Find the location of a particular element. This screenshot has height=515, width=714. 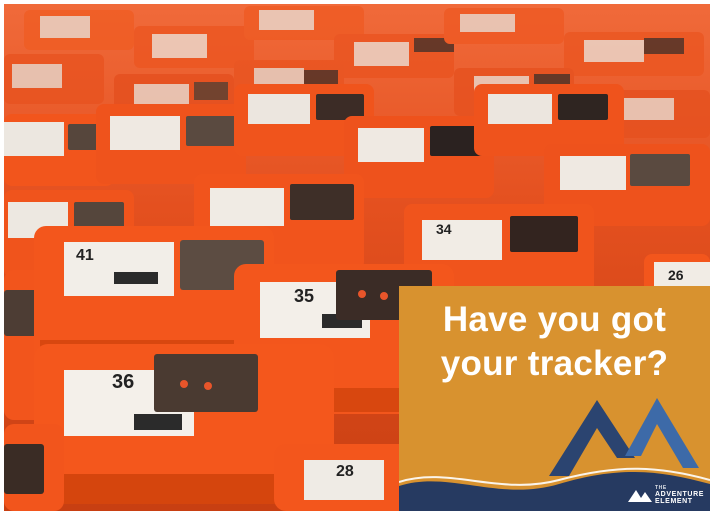

headline-line-2: your tracker? is located at coordinates (554, 363).